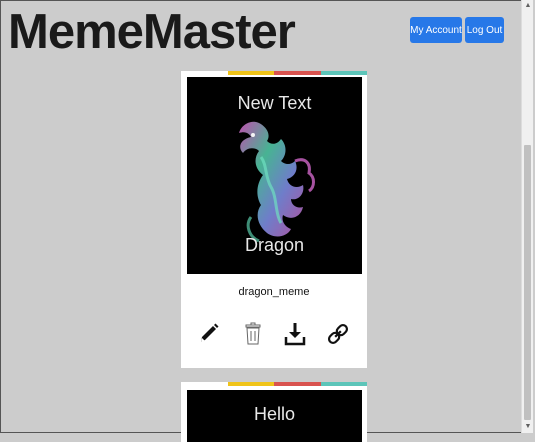 The width and height of the screenshot is (535, 442). What do you see at coordinates (209, 334) in the screenshot?
I see `pencil-icon` at bounding box center [209, 334].